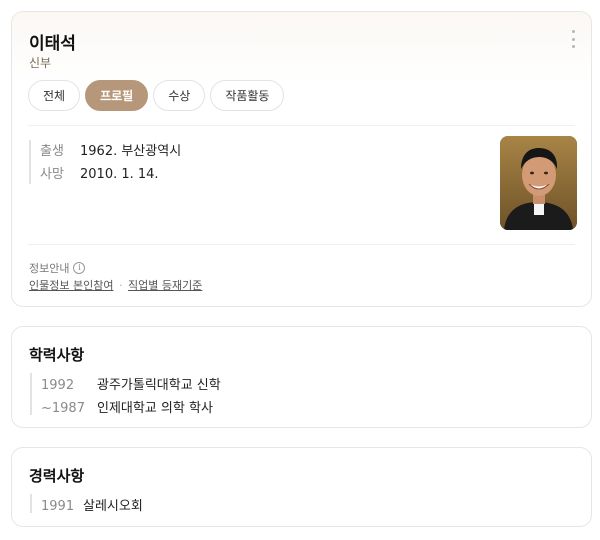 This screenshot has width=600, height=540. I want to click on more-options-icon, so click(573, 39).